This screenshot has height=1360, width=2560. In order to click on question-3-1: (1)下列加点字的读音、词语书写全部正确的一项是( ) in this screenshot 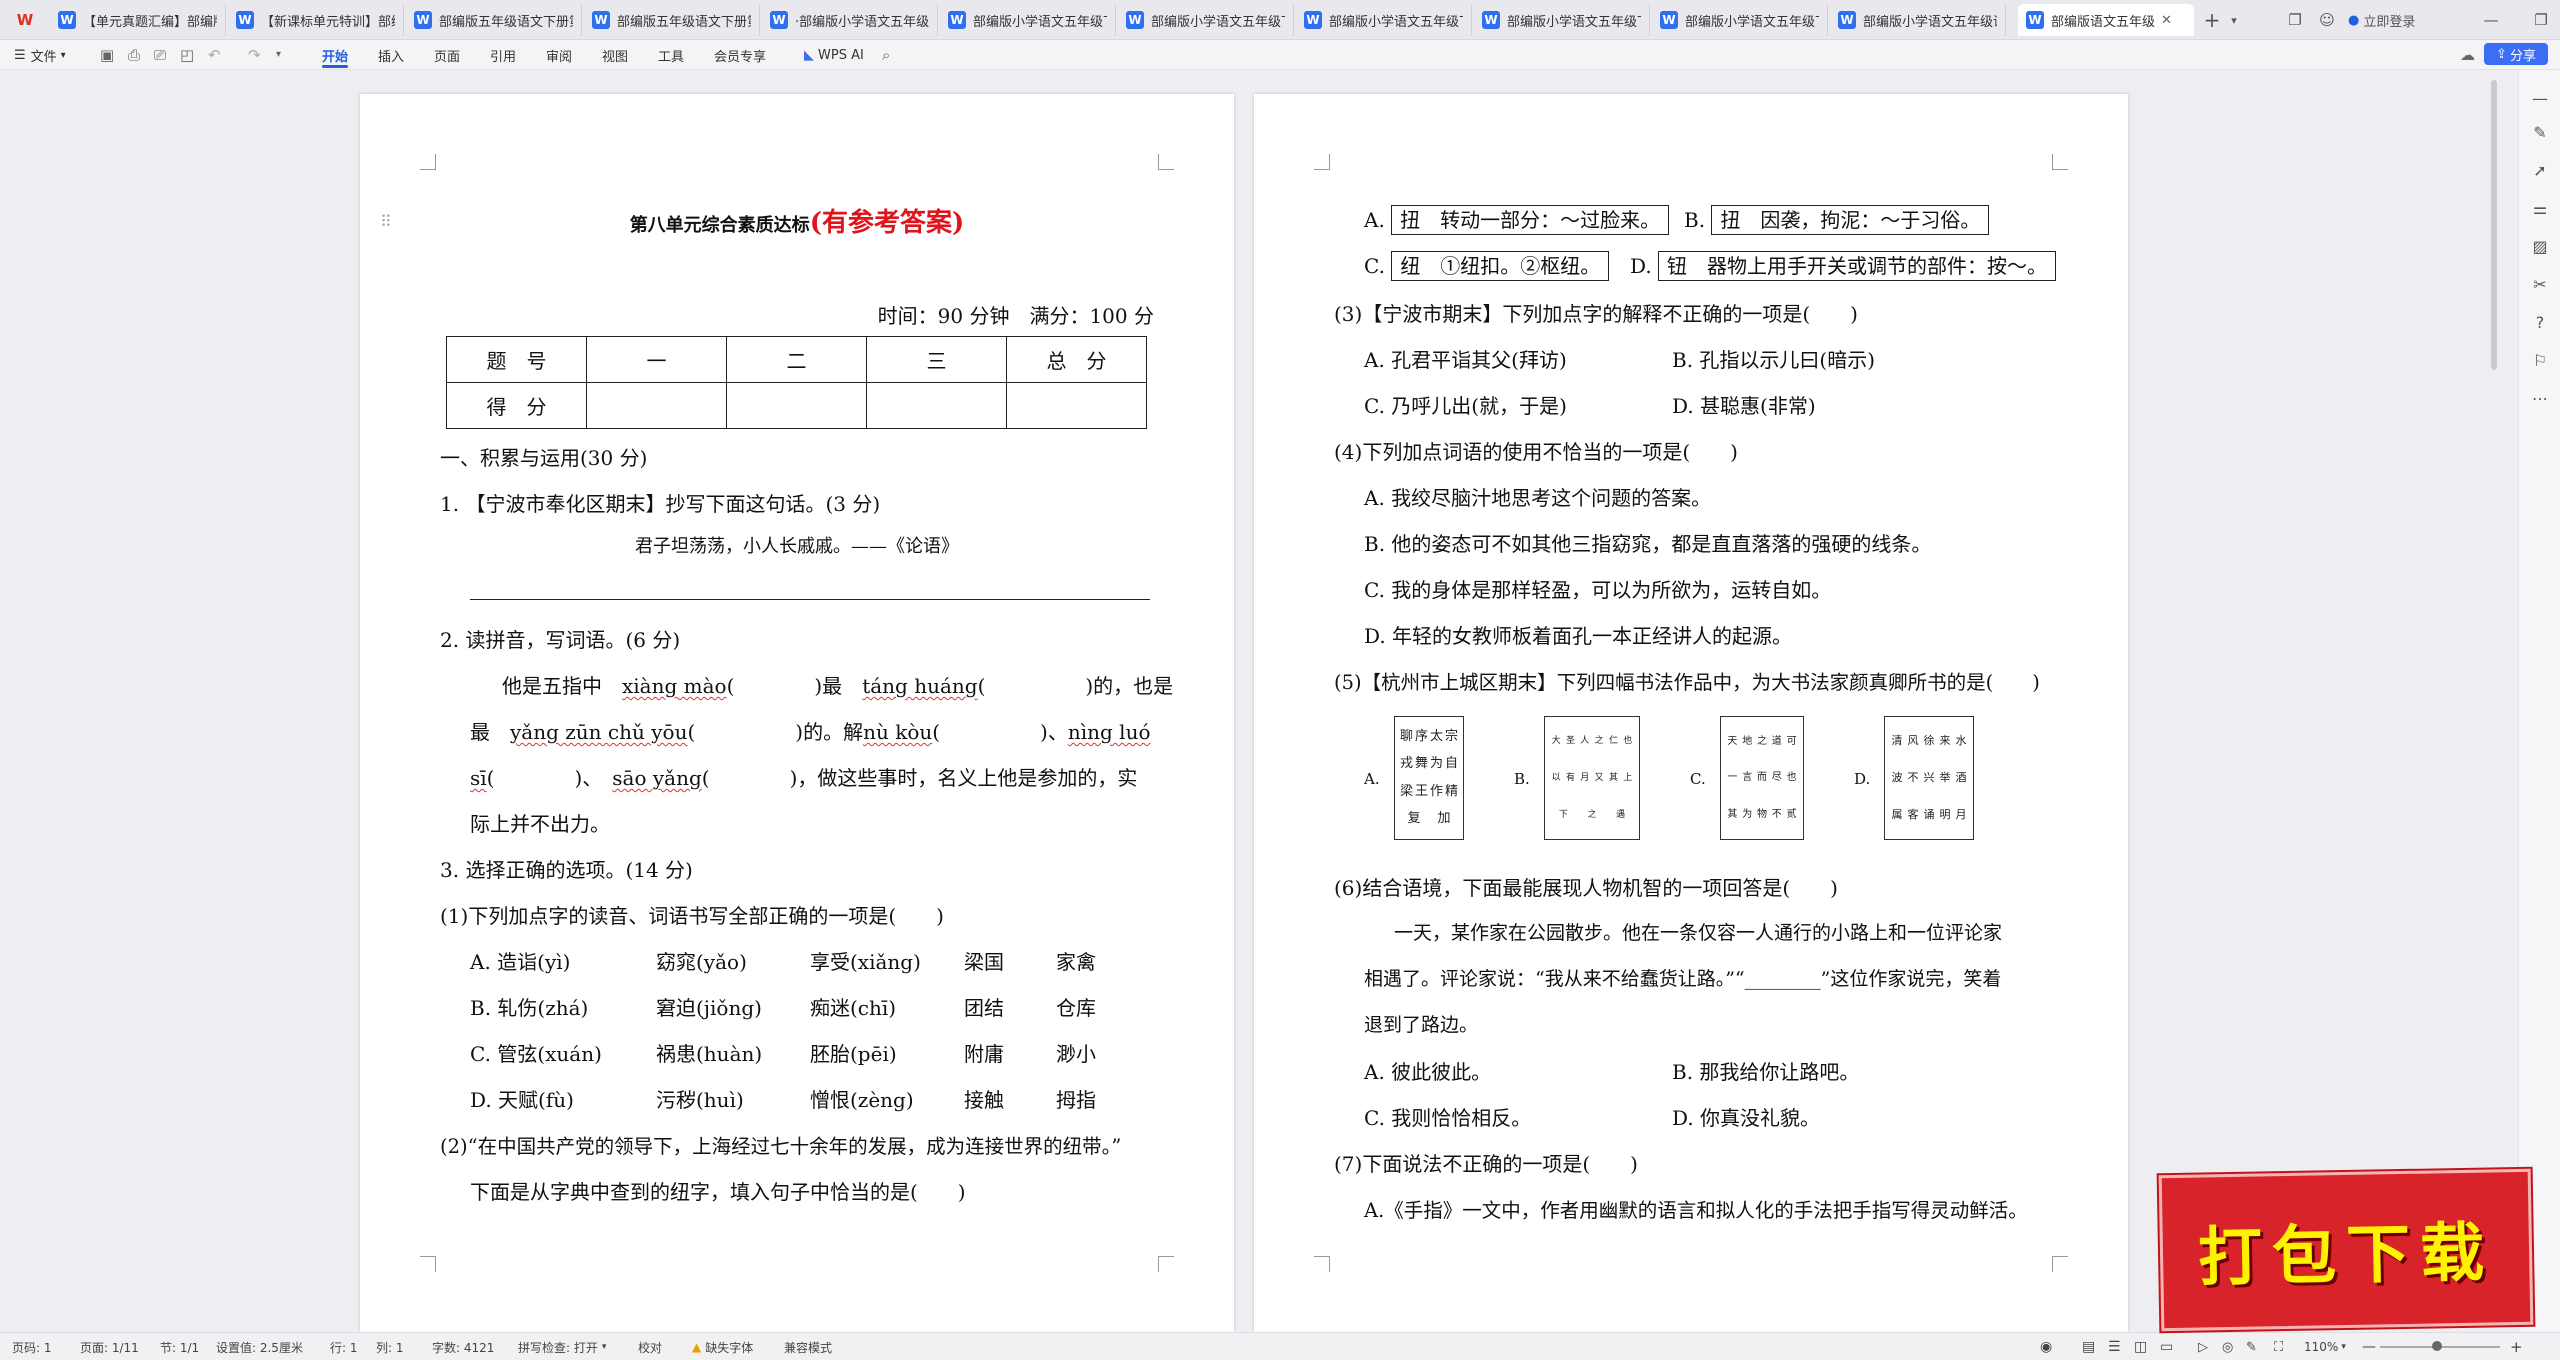, I will do `click(692, 916)`.